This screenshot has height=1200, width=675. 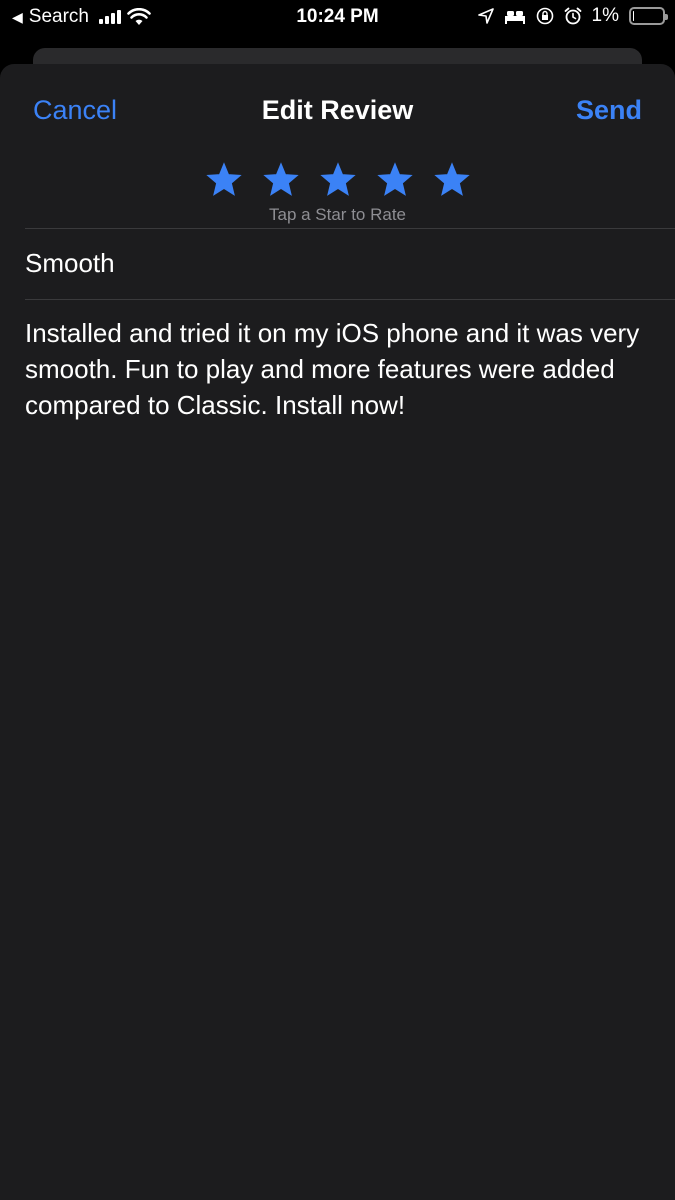 What do you see at coordinates (337, 112) in the screenshot?
I see `nav-bar: Cancel Edit Review Send` at bounding box center [337, 112].